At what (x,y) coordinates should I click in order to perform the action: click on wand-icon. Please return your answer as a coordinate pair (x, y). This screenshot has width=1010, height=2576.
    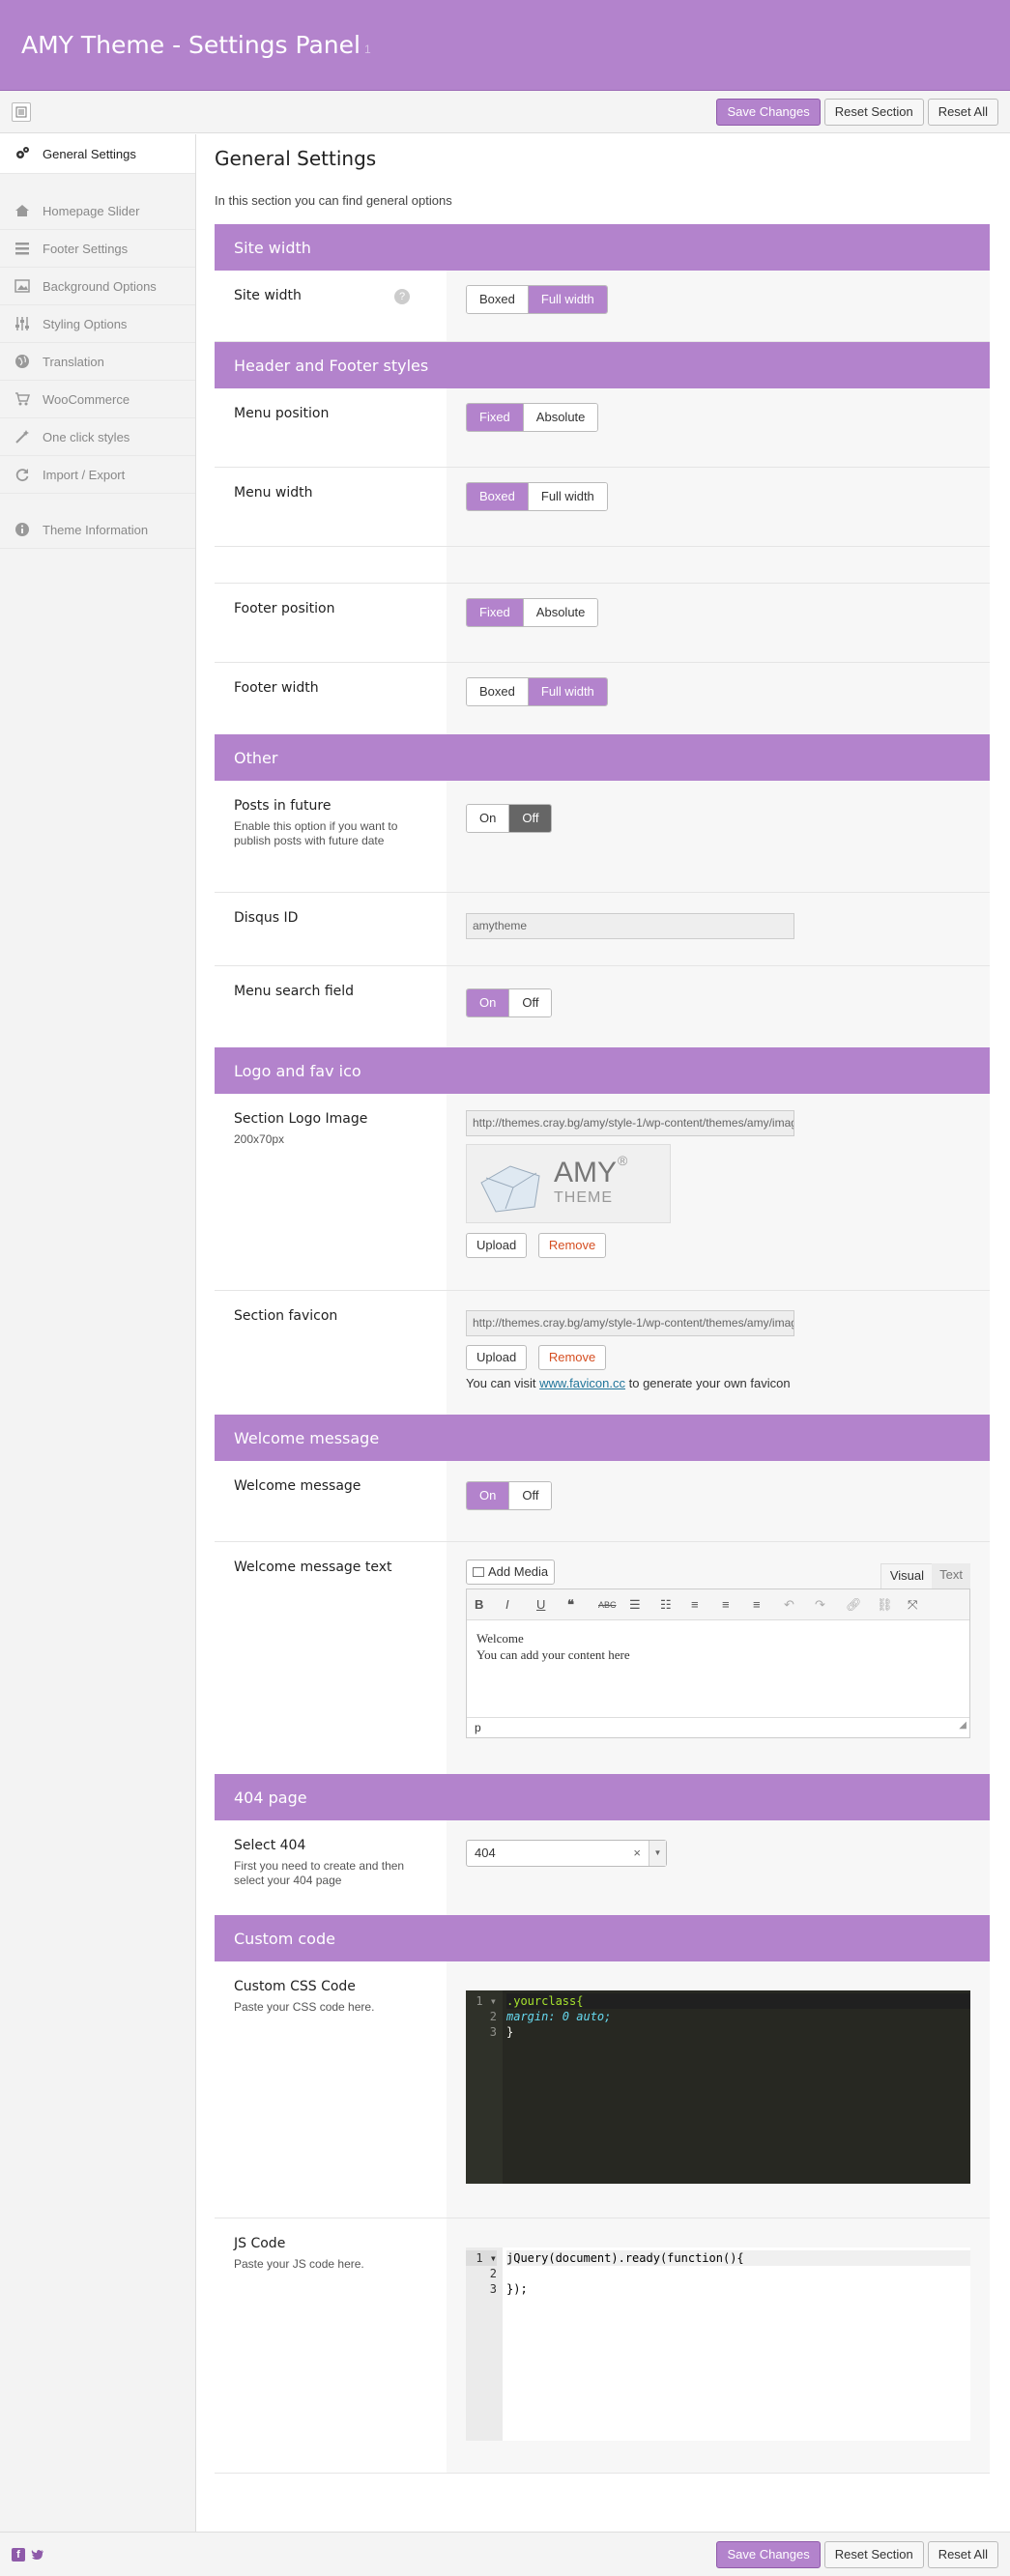
    Looking at the image, I should click on (23, 437).